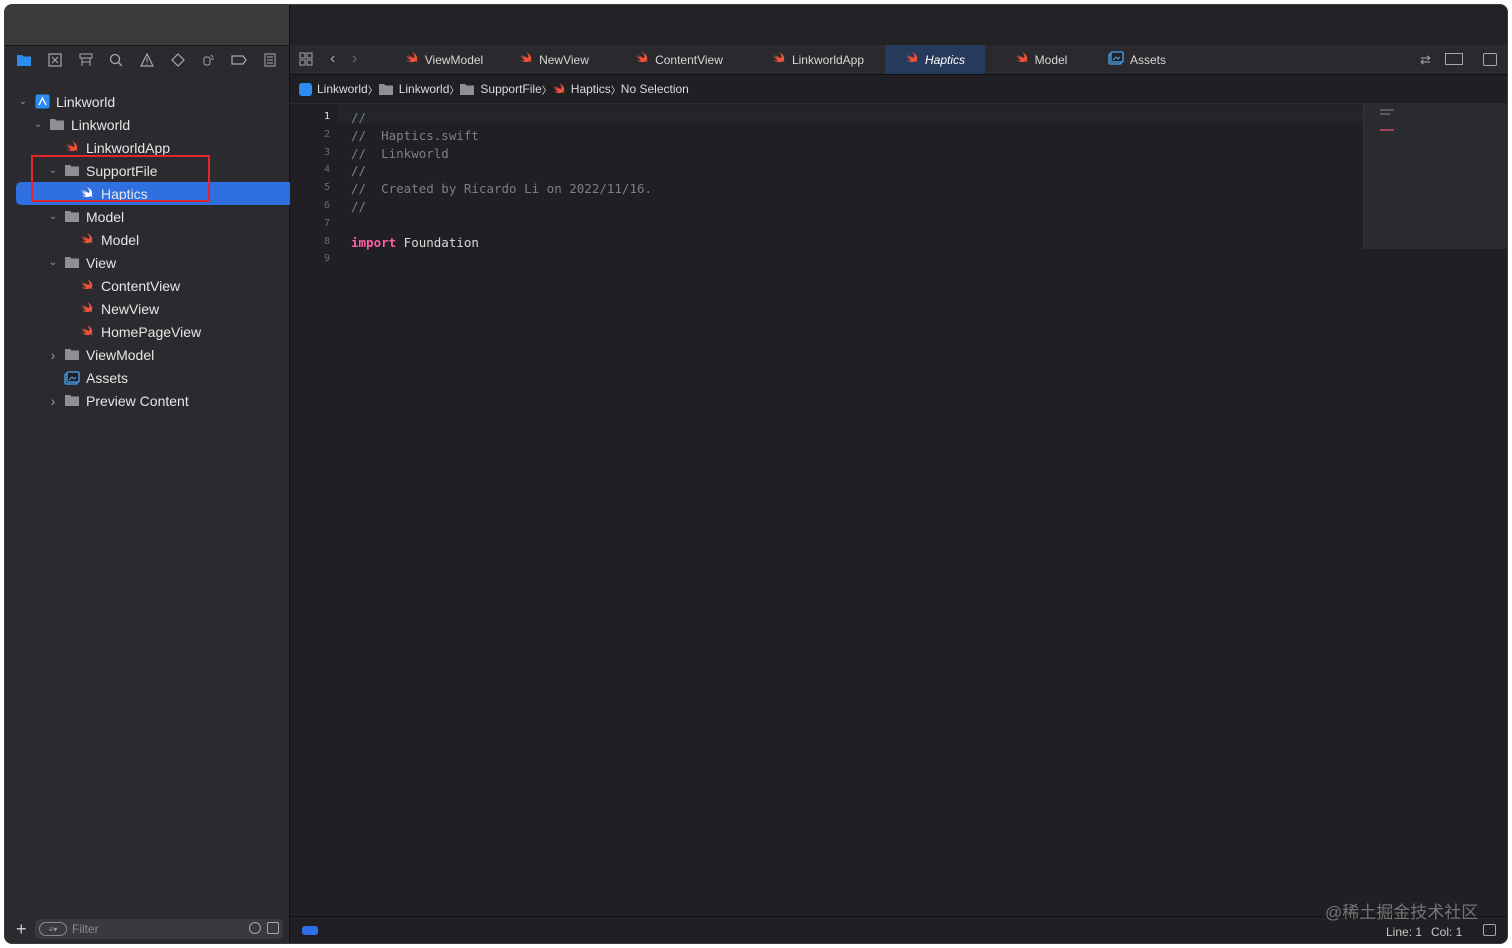  What do you see at coordinates (255, 928) in the screenshot?
I see `recent-files-icon` at bounding box center [255, 928].